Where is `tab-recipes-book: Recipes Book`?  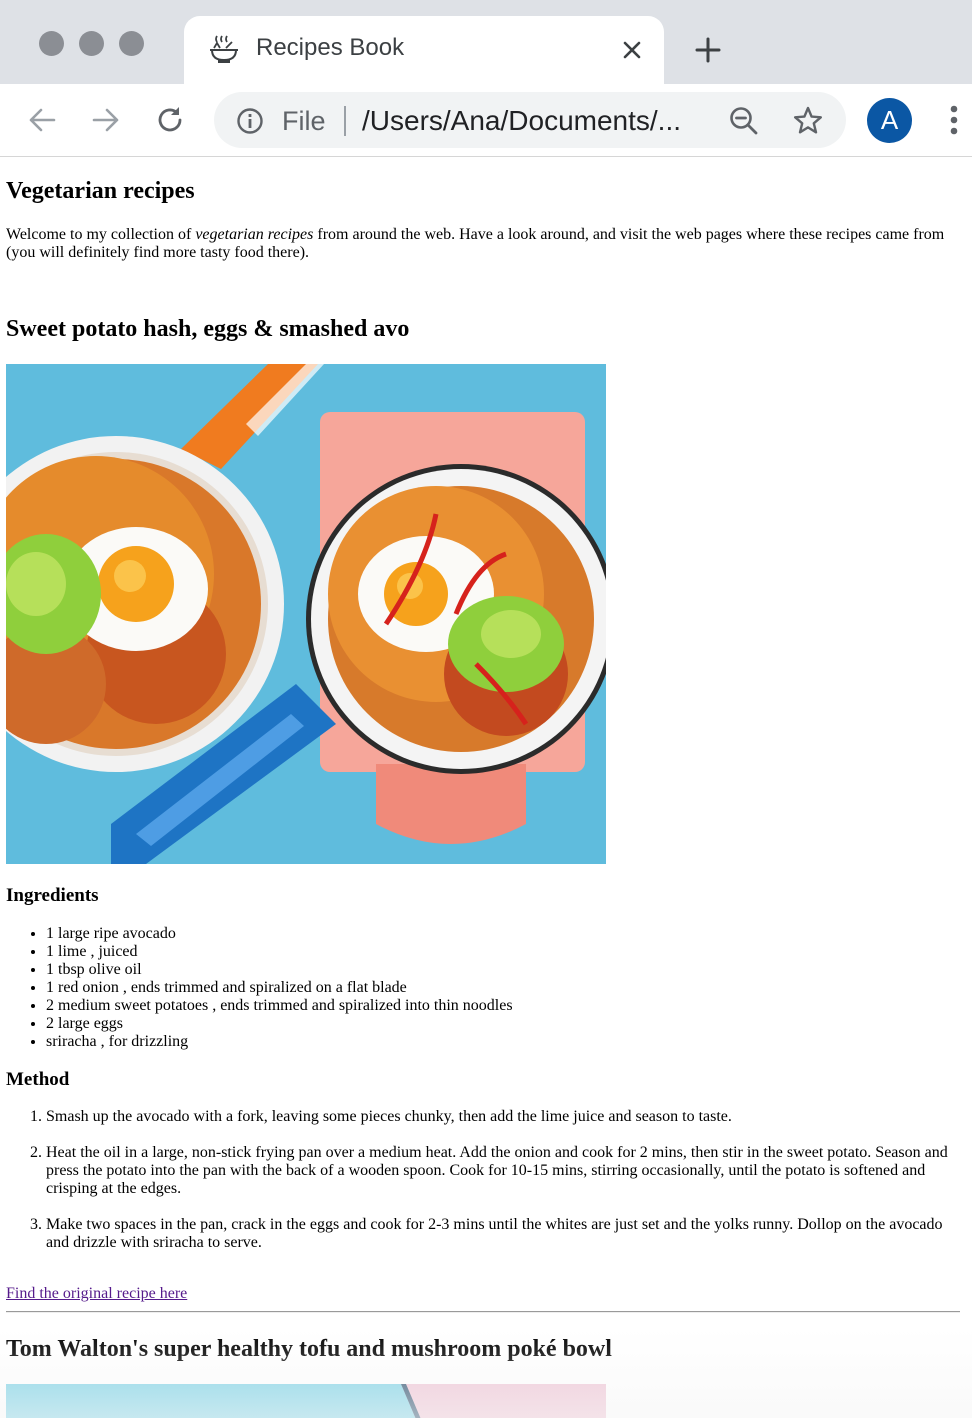 tab-recipes-book: Recipes Book is located at coordinates (424, 50).